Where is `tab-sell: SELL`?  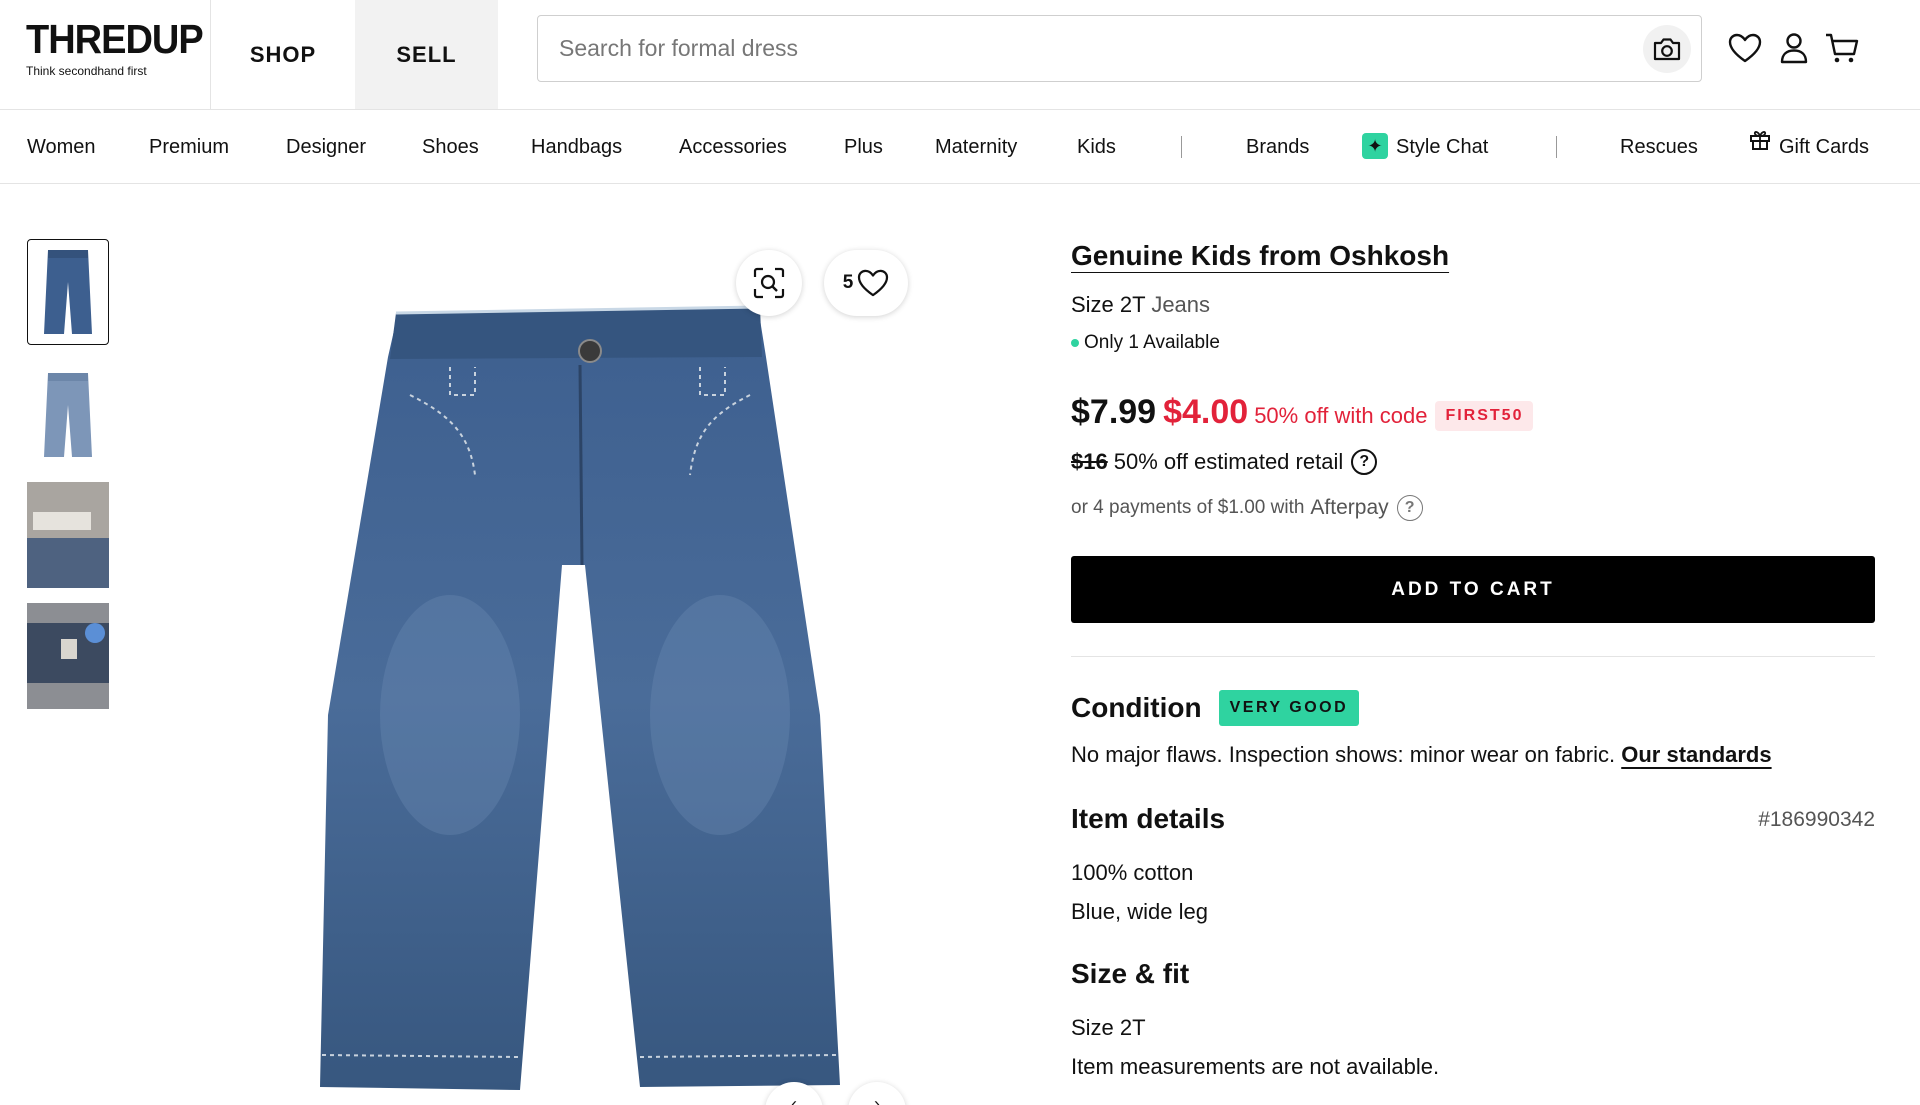 tab-sell: SELL is located at coordinates (426, 54).